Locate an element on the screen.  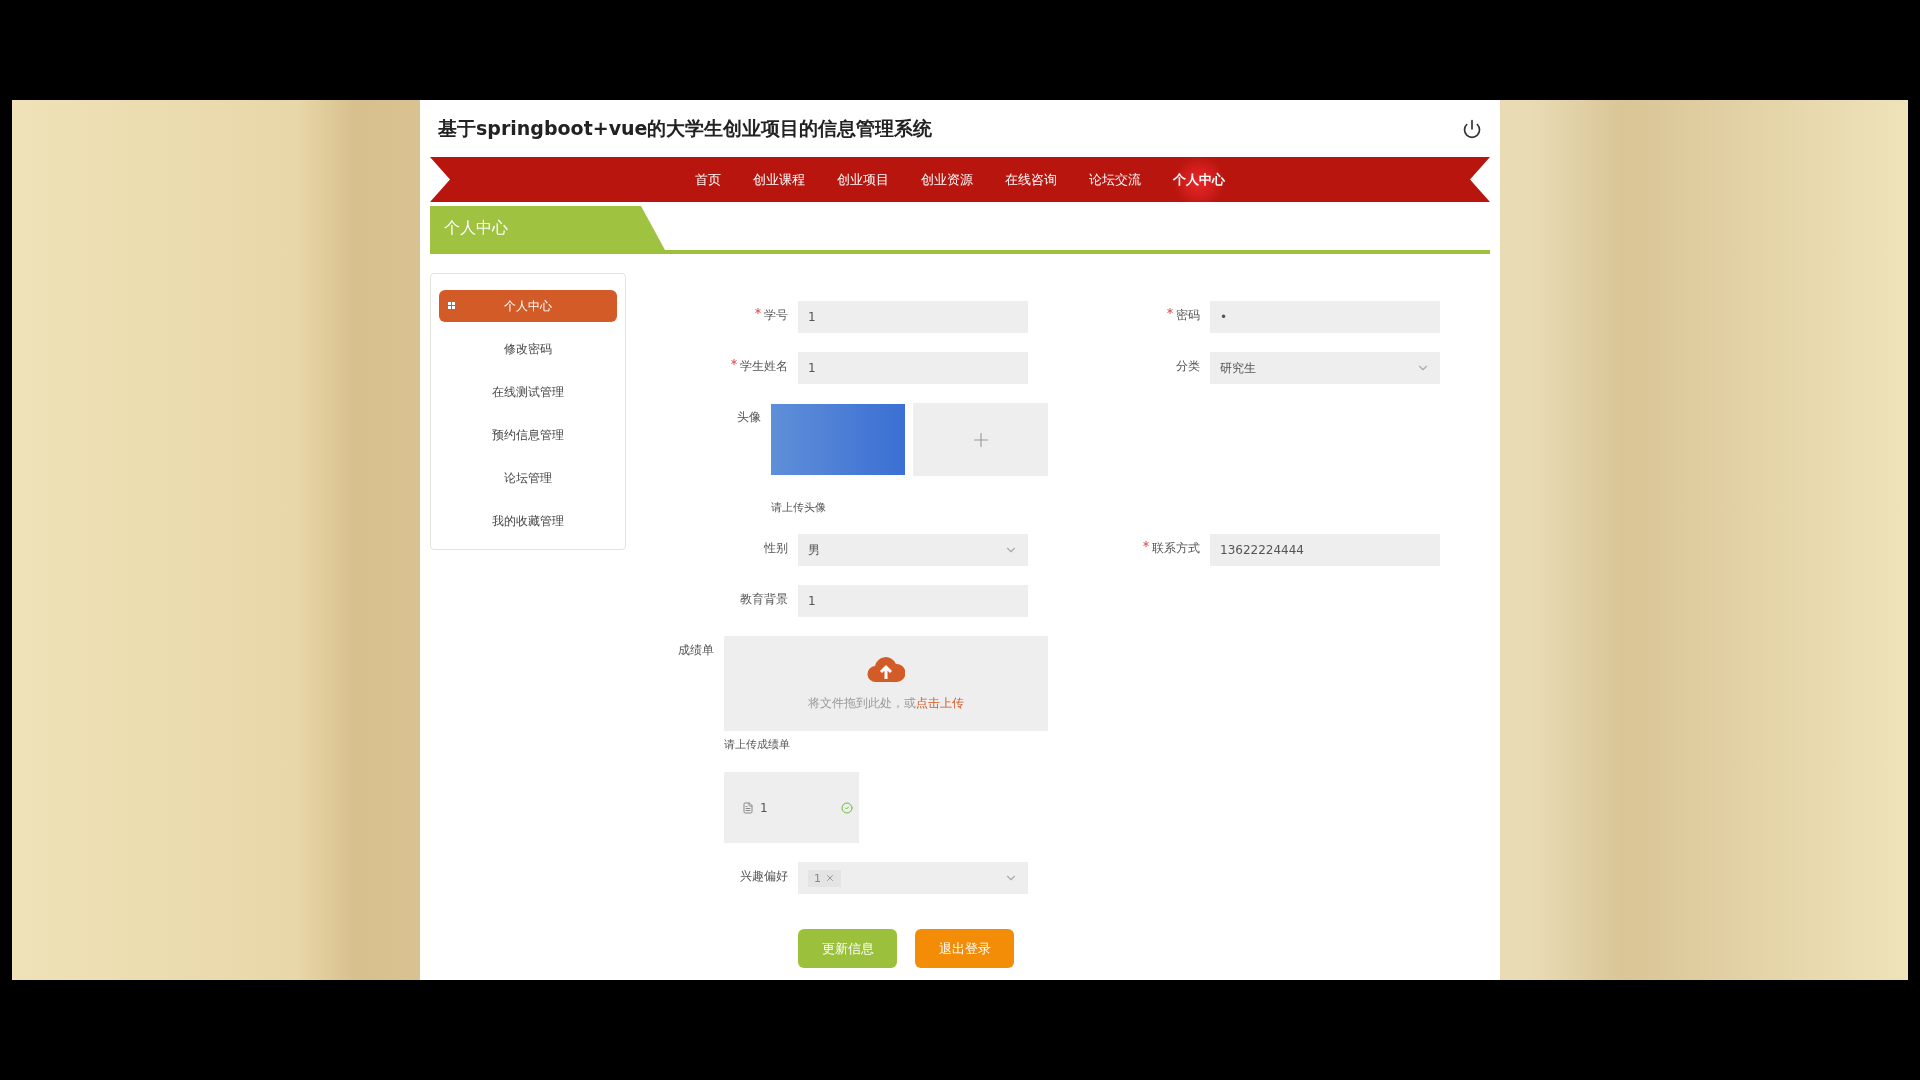
power-button is located at coordinates (1472, 128).